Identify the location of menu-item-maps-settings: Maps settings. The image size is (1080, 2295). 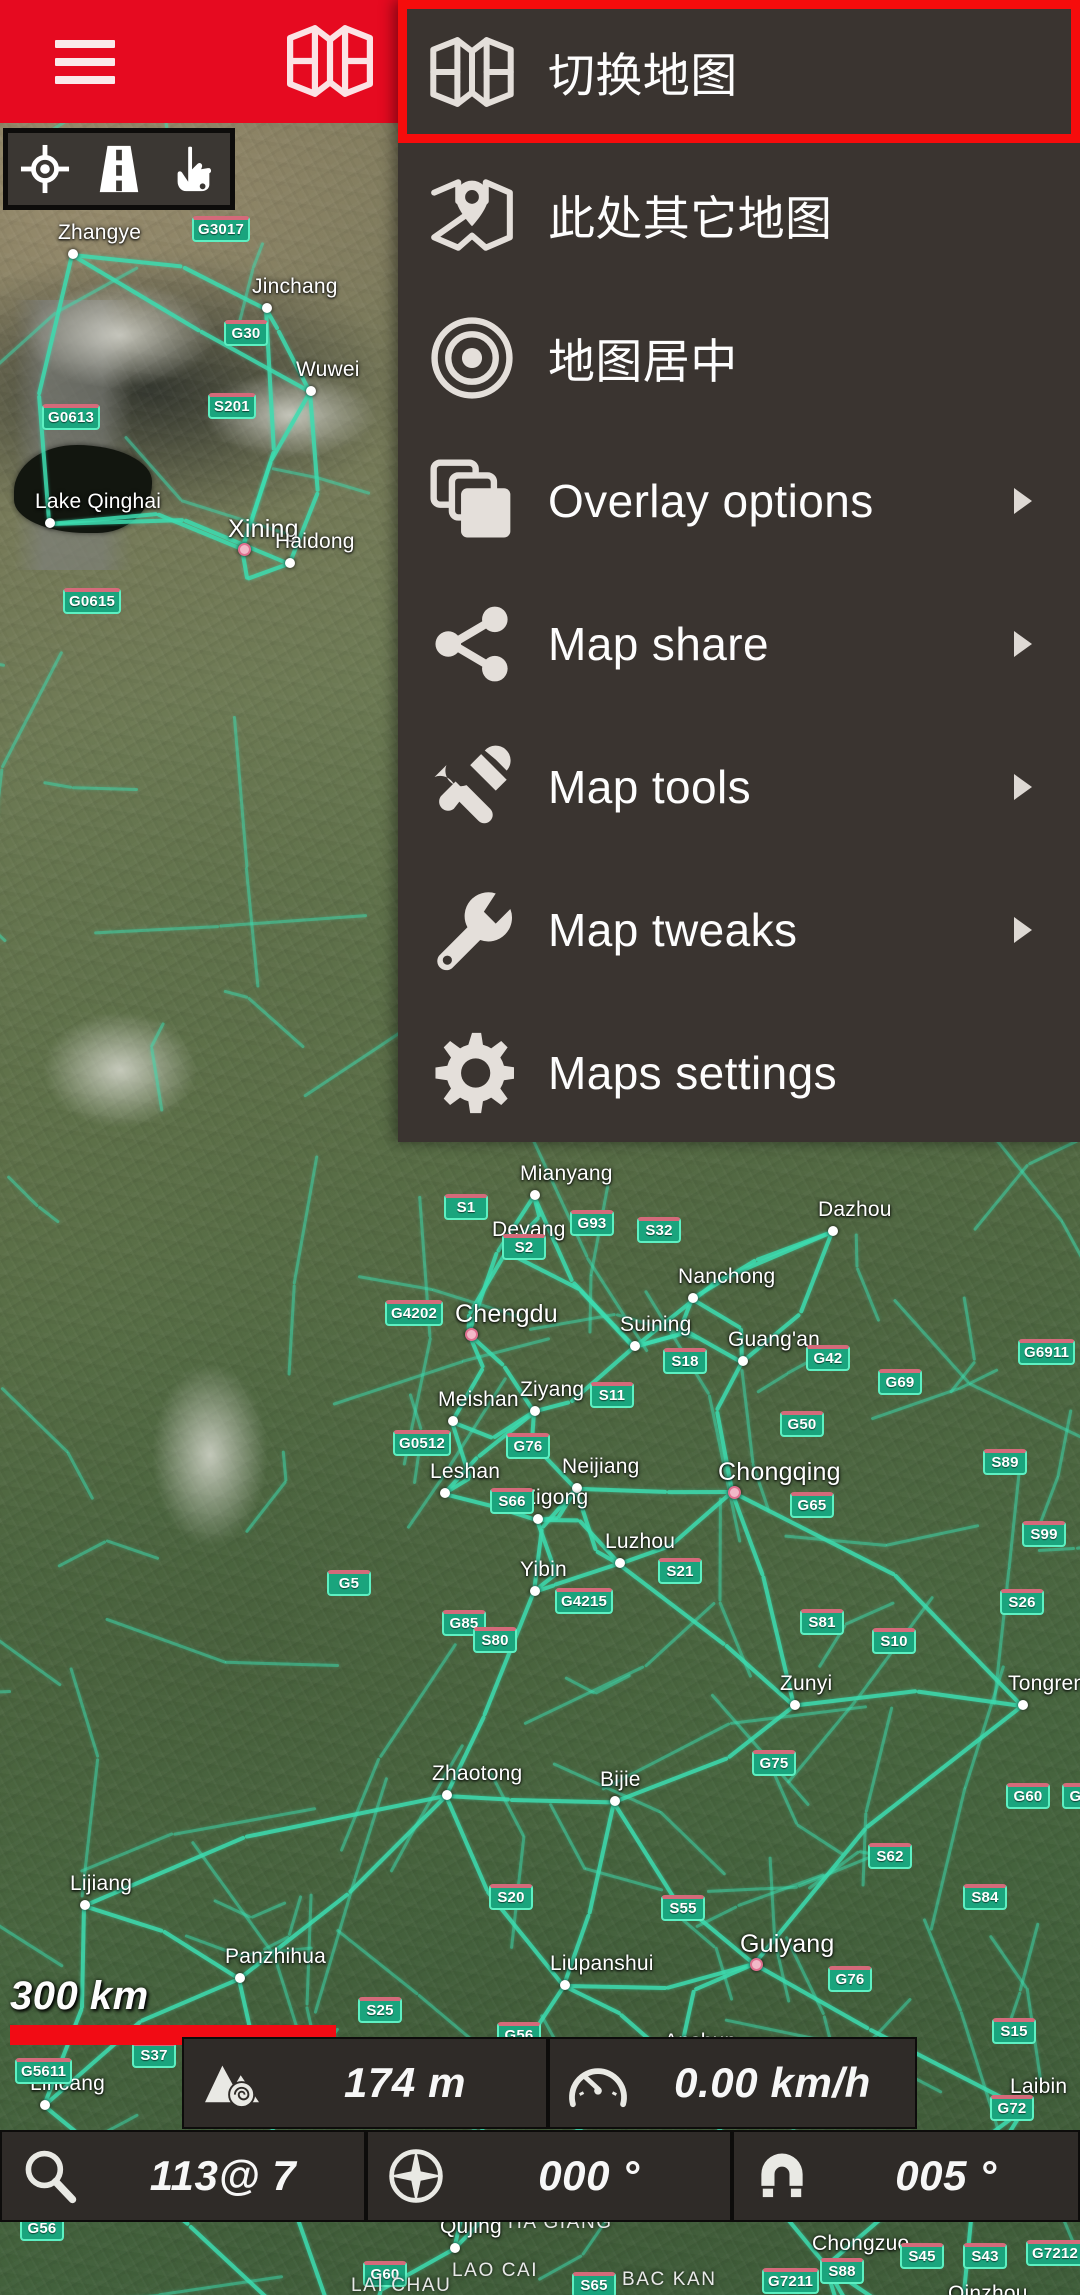
(739, 1072).